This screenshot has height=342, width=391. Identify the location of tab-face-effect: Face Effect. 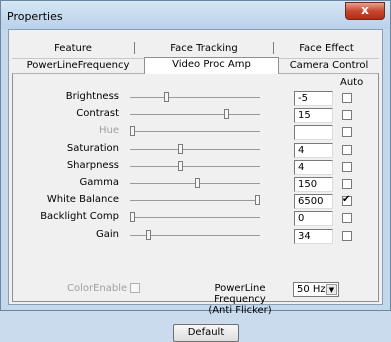
(326, 50).